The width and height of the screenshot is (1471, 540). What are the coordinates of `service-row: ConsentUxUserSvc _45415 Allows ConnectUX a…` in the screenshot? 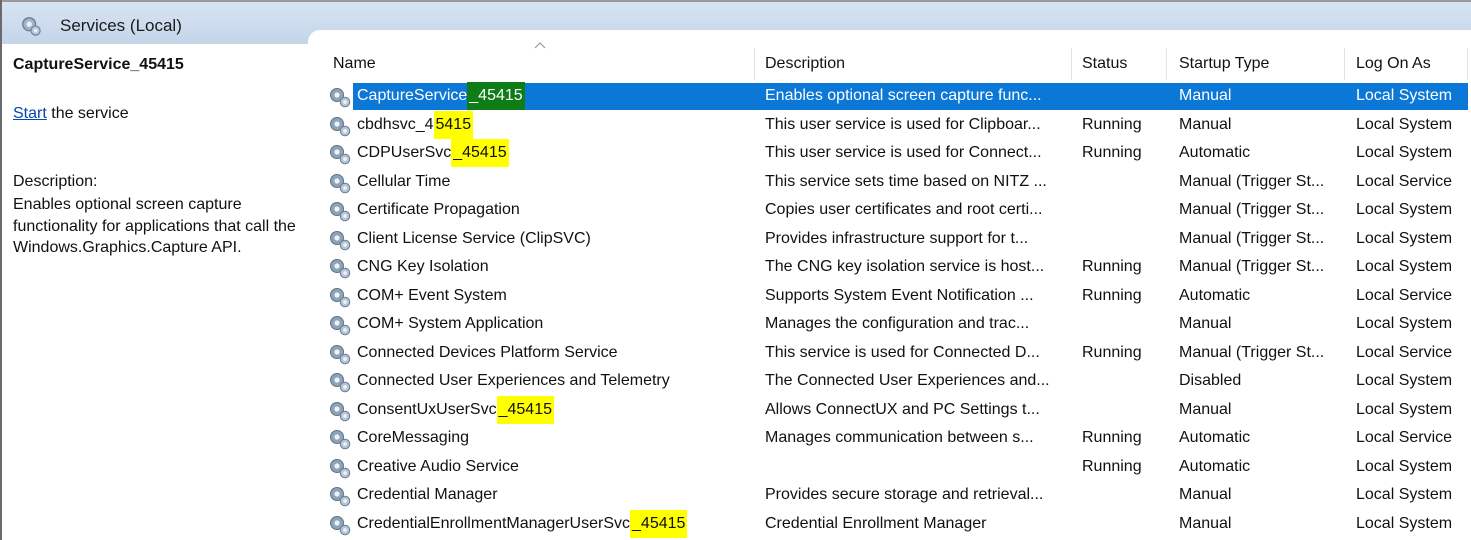 It's located at (890, 409).